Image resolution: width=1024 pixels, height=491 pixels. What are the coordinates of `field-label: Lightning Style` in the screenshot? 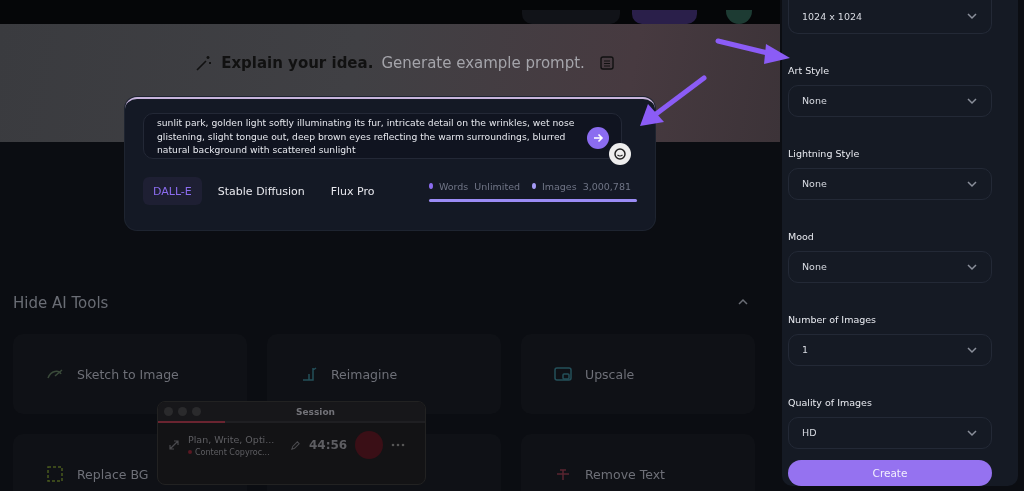 It's located at (824, 153).